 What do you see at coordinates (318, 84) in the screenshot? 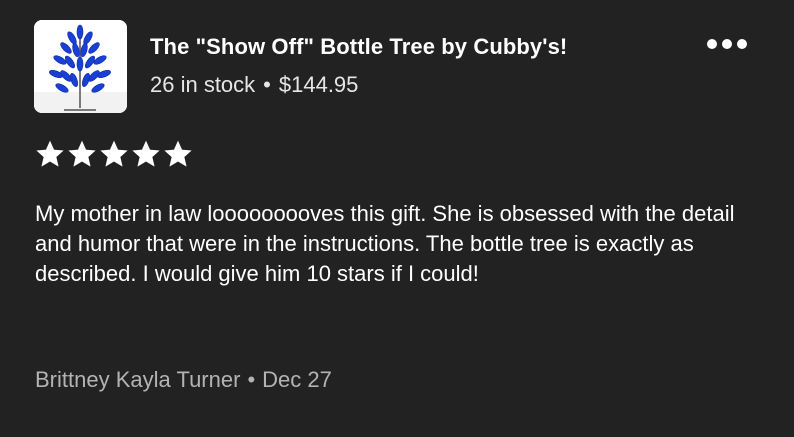
I see `product-price: $144.95` at bounding box center [318, 84].